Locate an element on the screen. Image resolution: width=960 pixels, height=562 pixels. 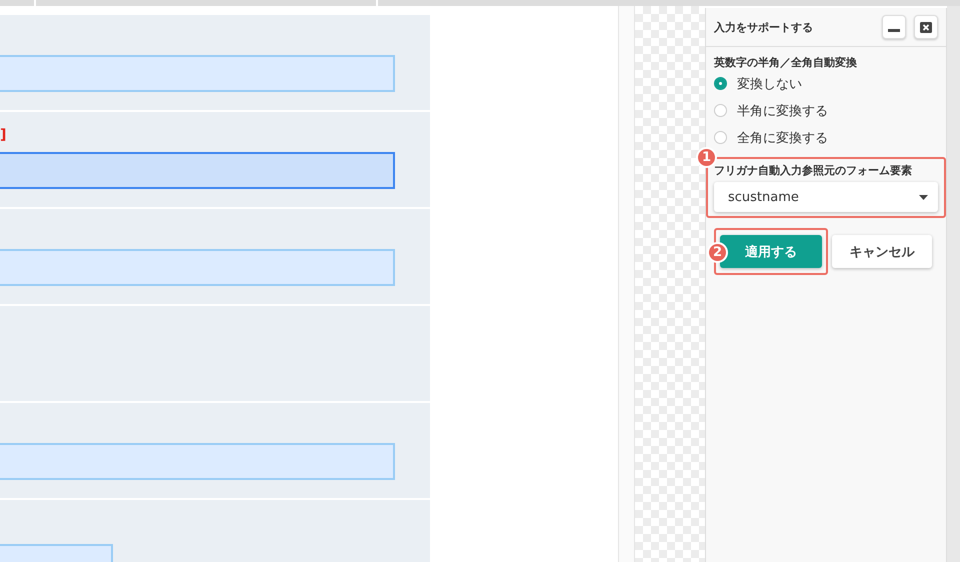
radio-option: 変換しない is located at coordinates (826, 83).